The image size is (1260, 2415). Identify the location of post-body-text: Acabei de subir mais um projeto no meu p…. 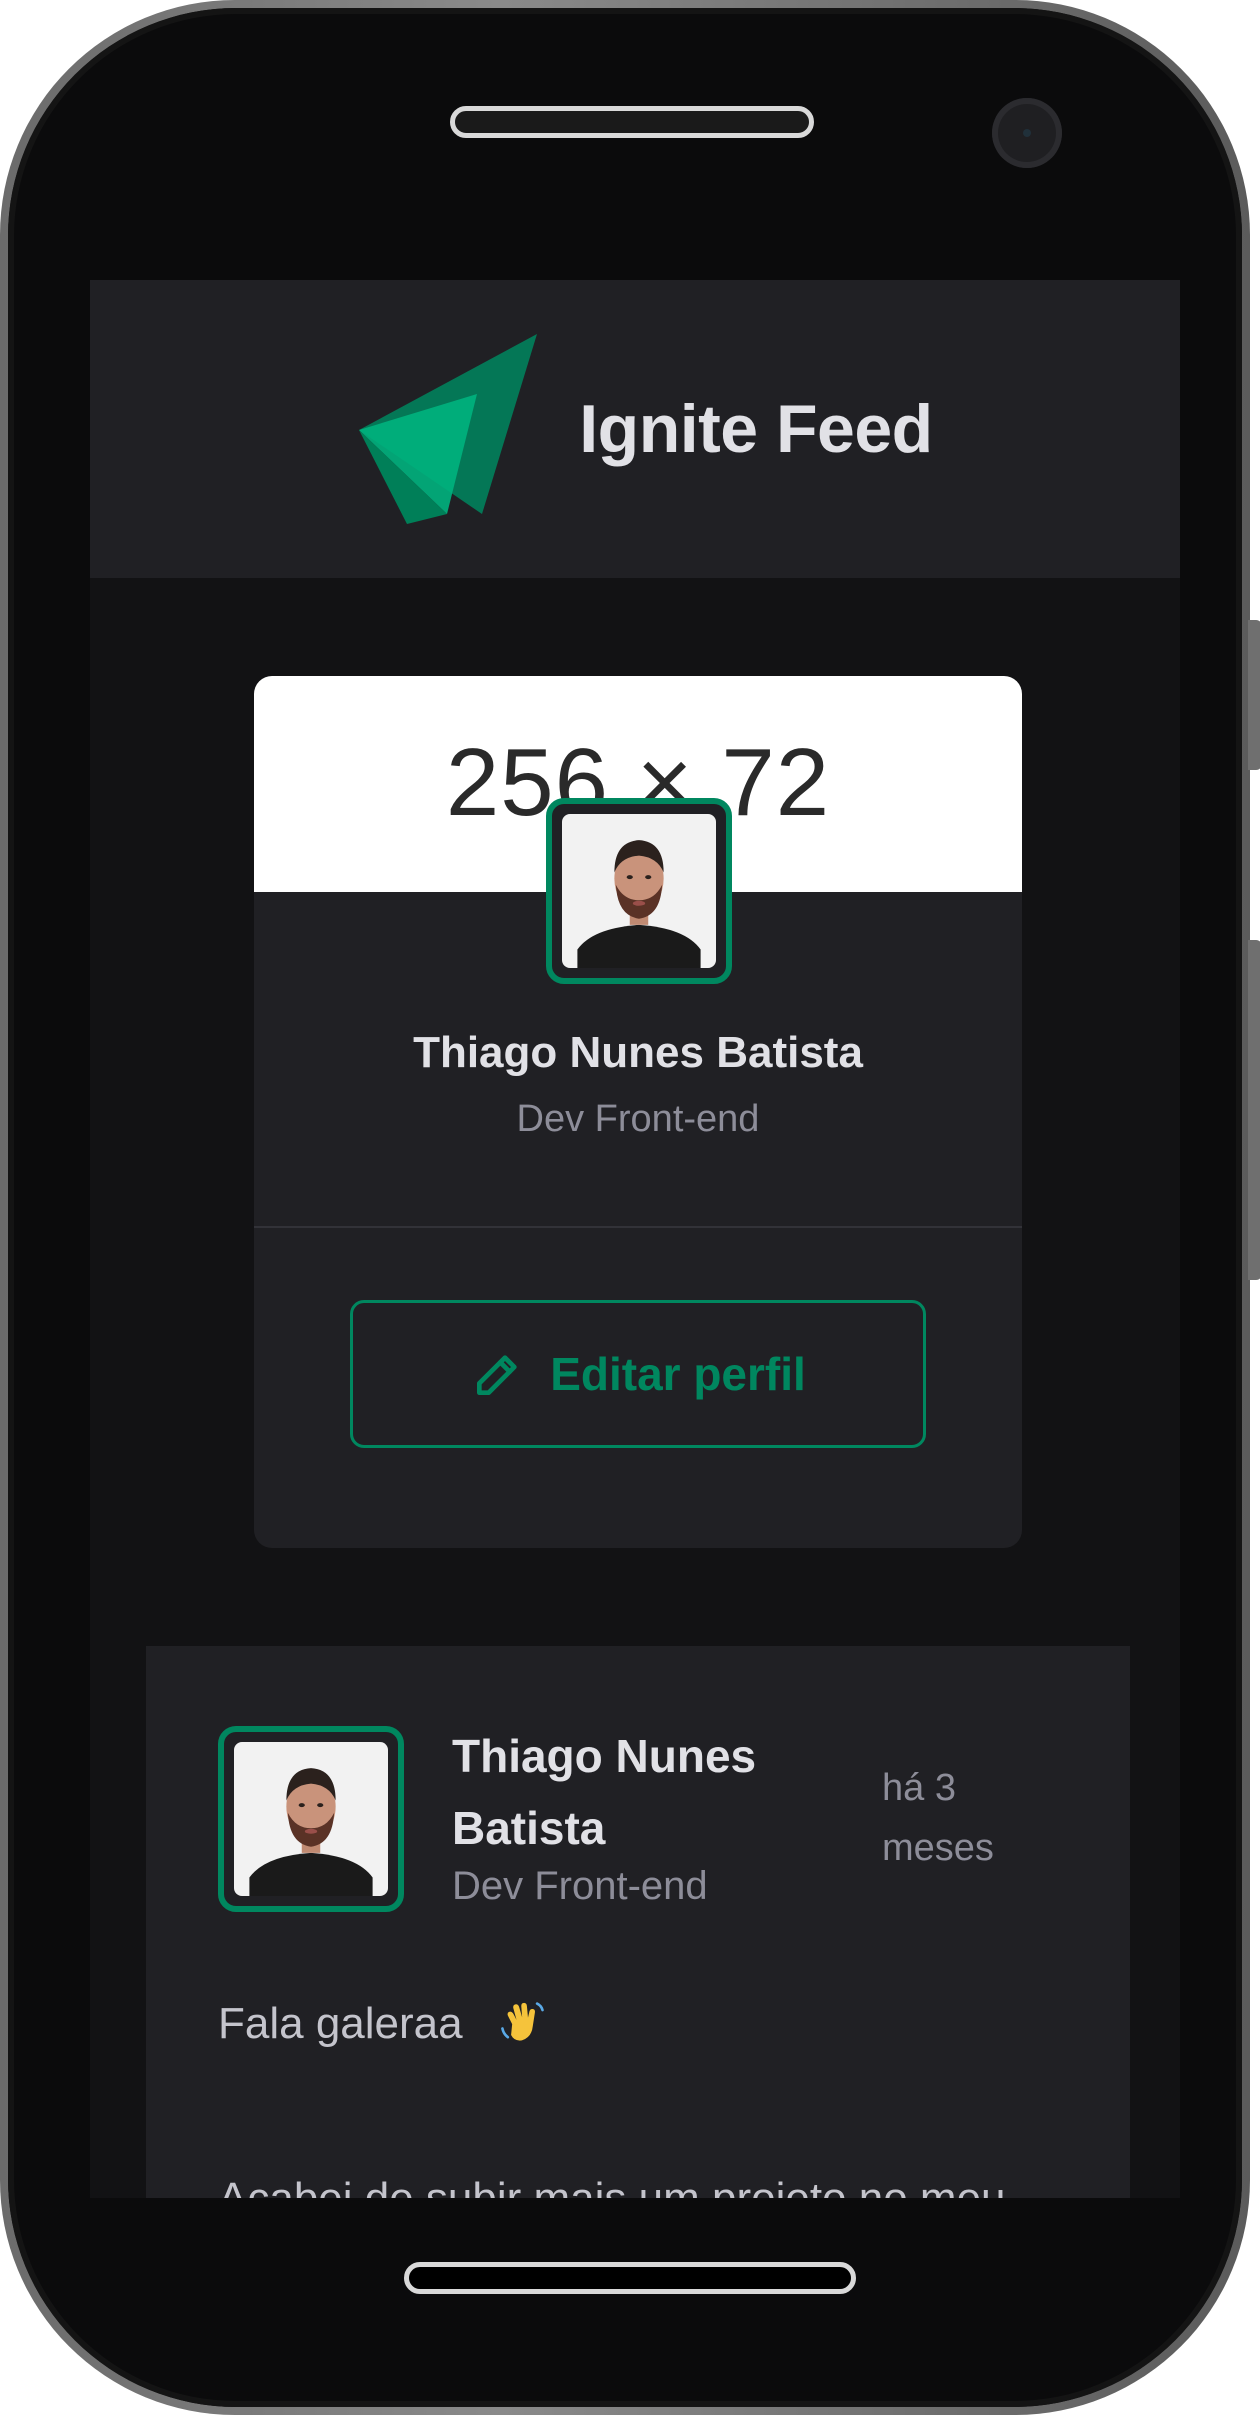
(638, 2182).